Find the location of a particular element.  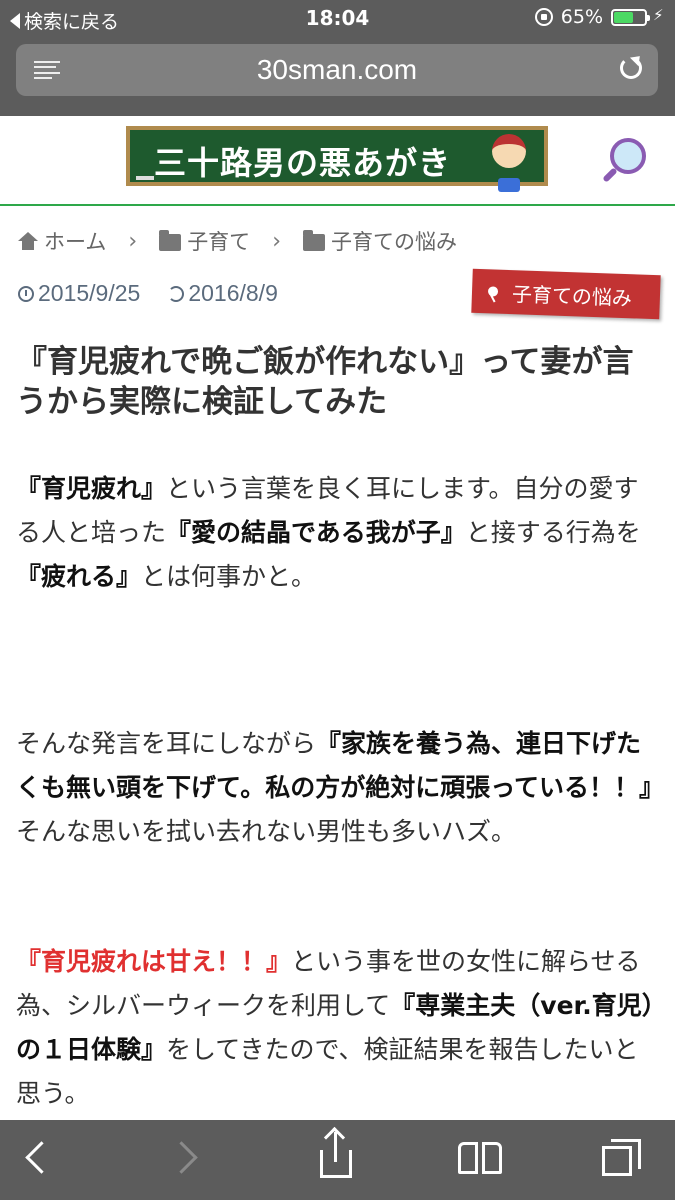

breadcrumb: ホーム › 子育て › 子育ての悩み is located at coordinates (237, 241).